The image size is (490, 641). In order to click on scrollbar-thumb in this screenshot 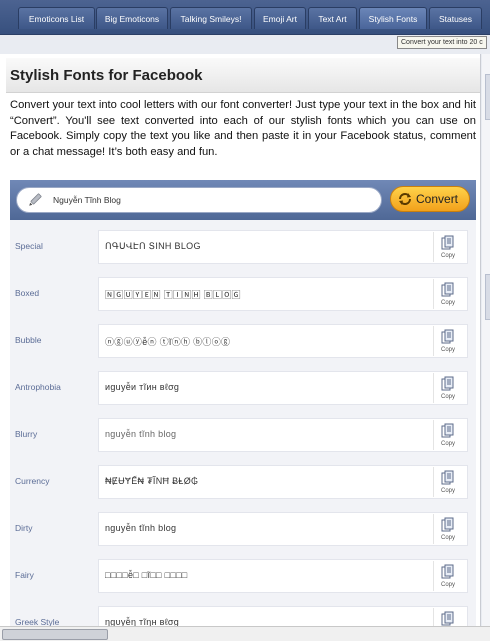, I will do `click(55, 634)`.